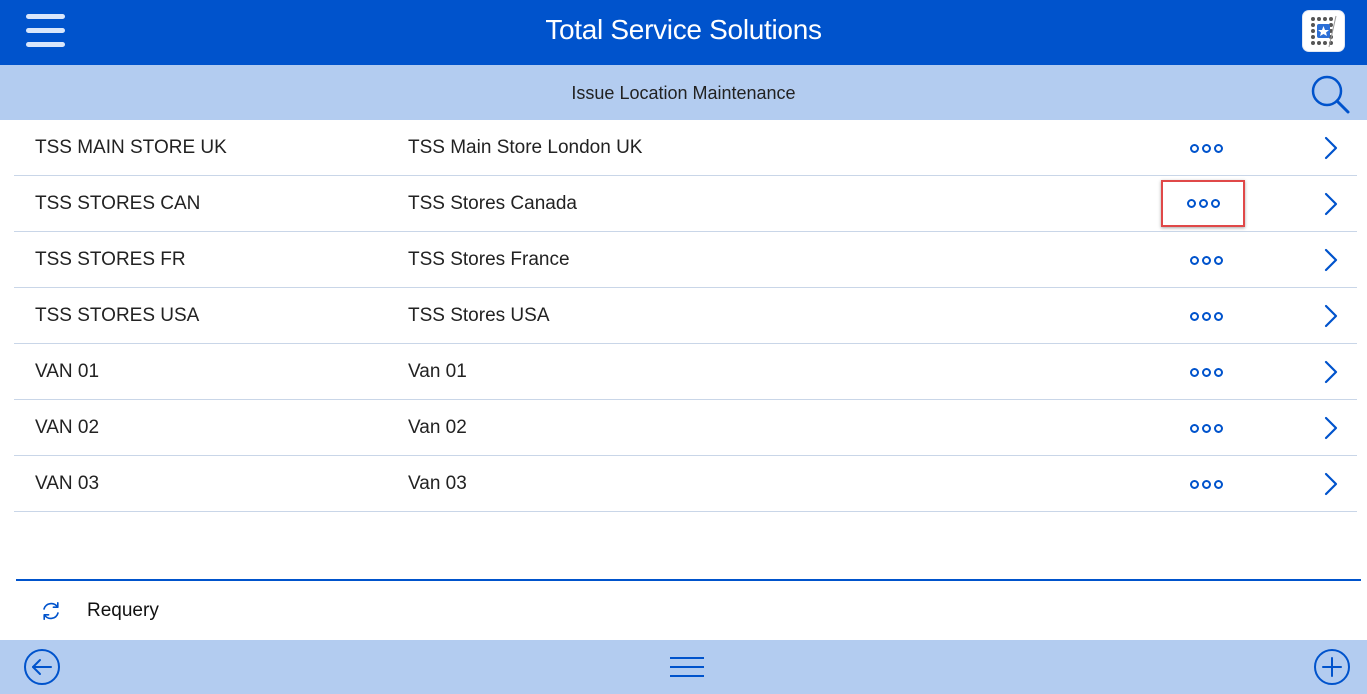  Describe the element at coordinates (67, 427) in the screenshot. I see `location-code: VAN 02` at that location.